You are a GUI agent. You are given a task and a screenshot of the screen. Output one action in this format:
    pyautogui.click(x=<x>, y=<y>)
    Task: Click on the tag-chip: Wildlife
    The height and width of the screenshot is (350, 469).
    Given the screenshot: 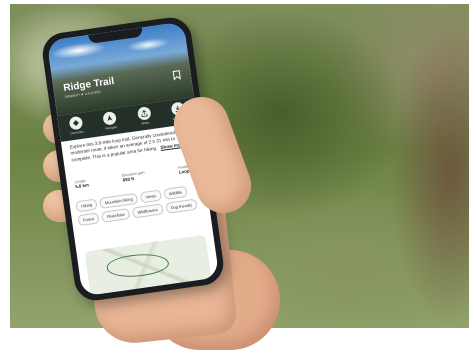 What is the action you would take?
    pyautogui.click(x=175, y=192)
    